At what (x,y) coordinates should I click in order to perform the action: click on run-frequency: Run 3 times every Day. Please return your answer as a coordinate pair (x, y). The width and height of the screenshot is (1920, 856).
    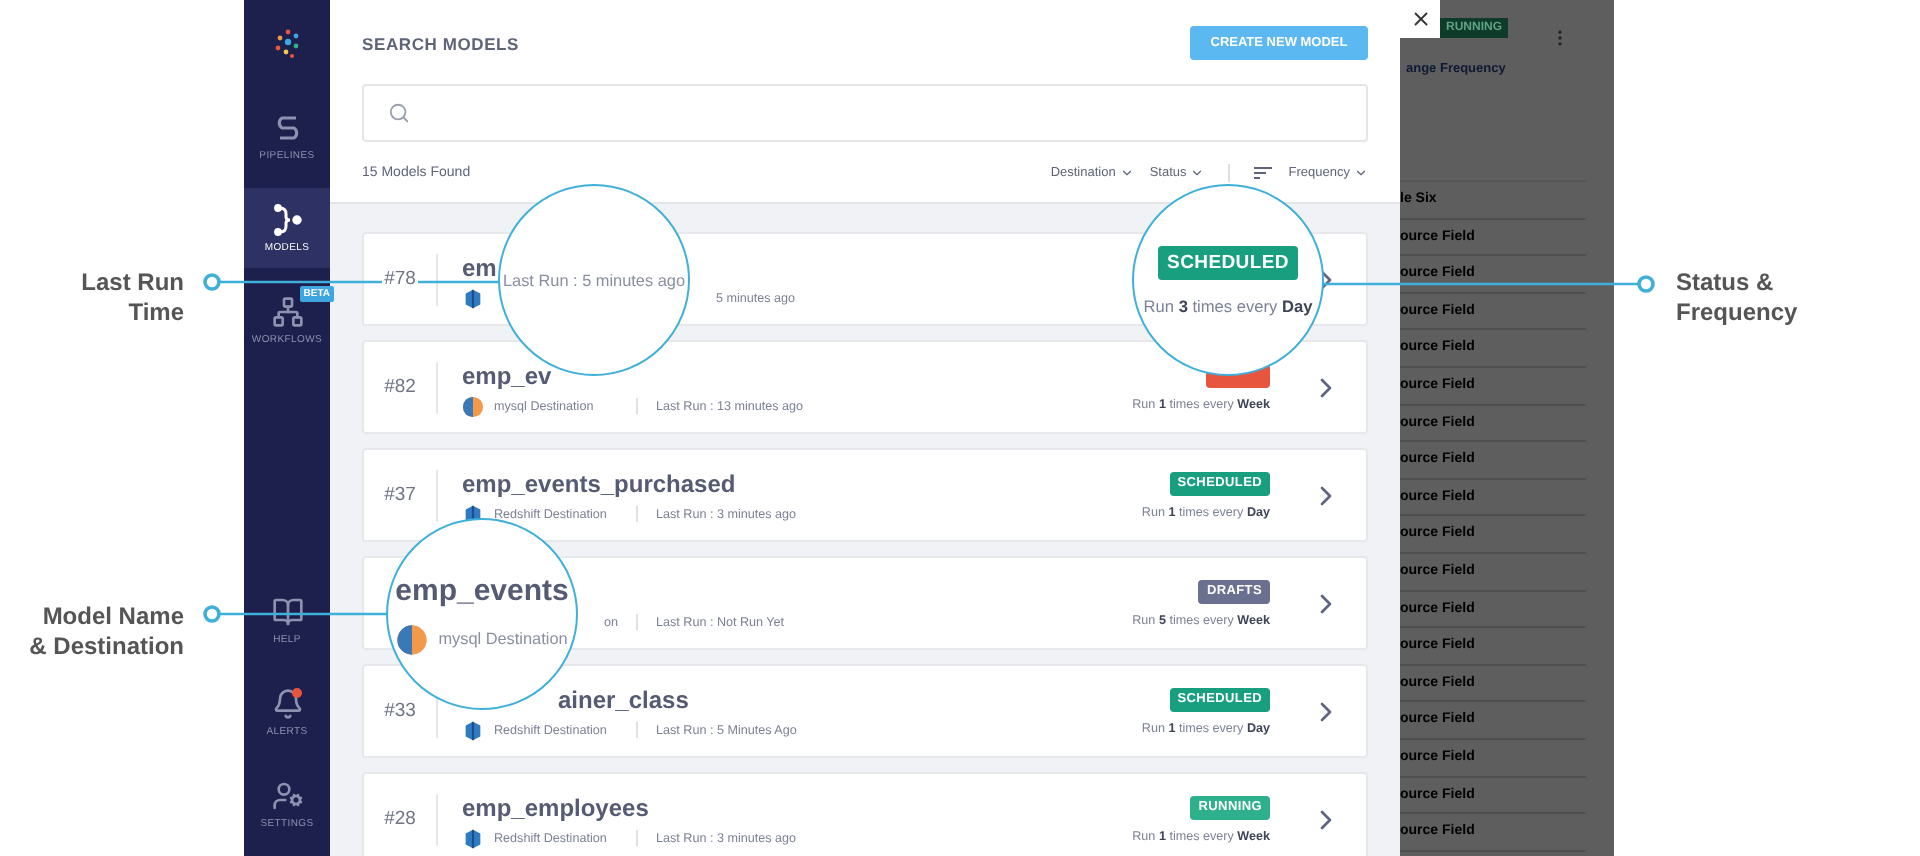
    Looking at the image, I should click on (1228, 305).